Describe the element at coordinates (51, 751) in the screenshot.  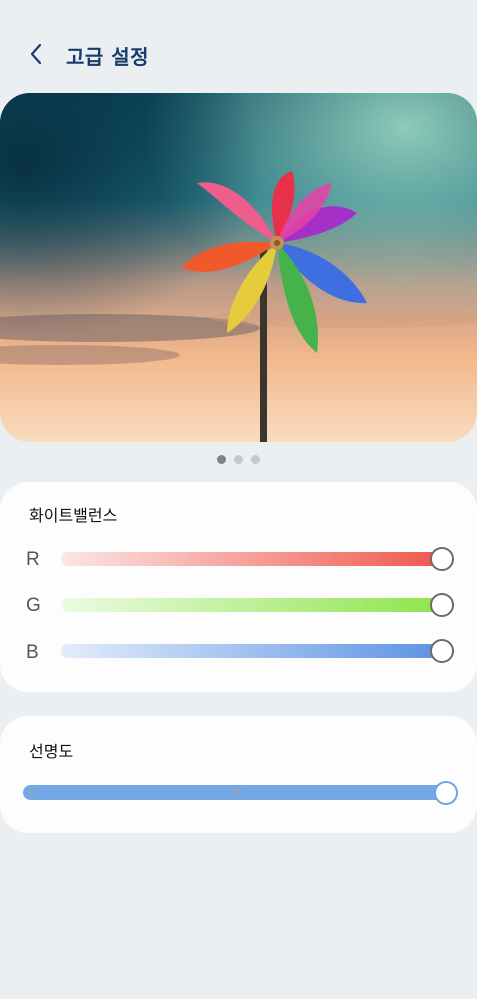
I see `sharpness-title: 선명도` at that location.